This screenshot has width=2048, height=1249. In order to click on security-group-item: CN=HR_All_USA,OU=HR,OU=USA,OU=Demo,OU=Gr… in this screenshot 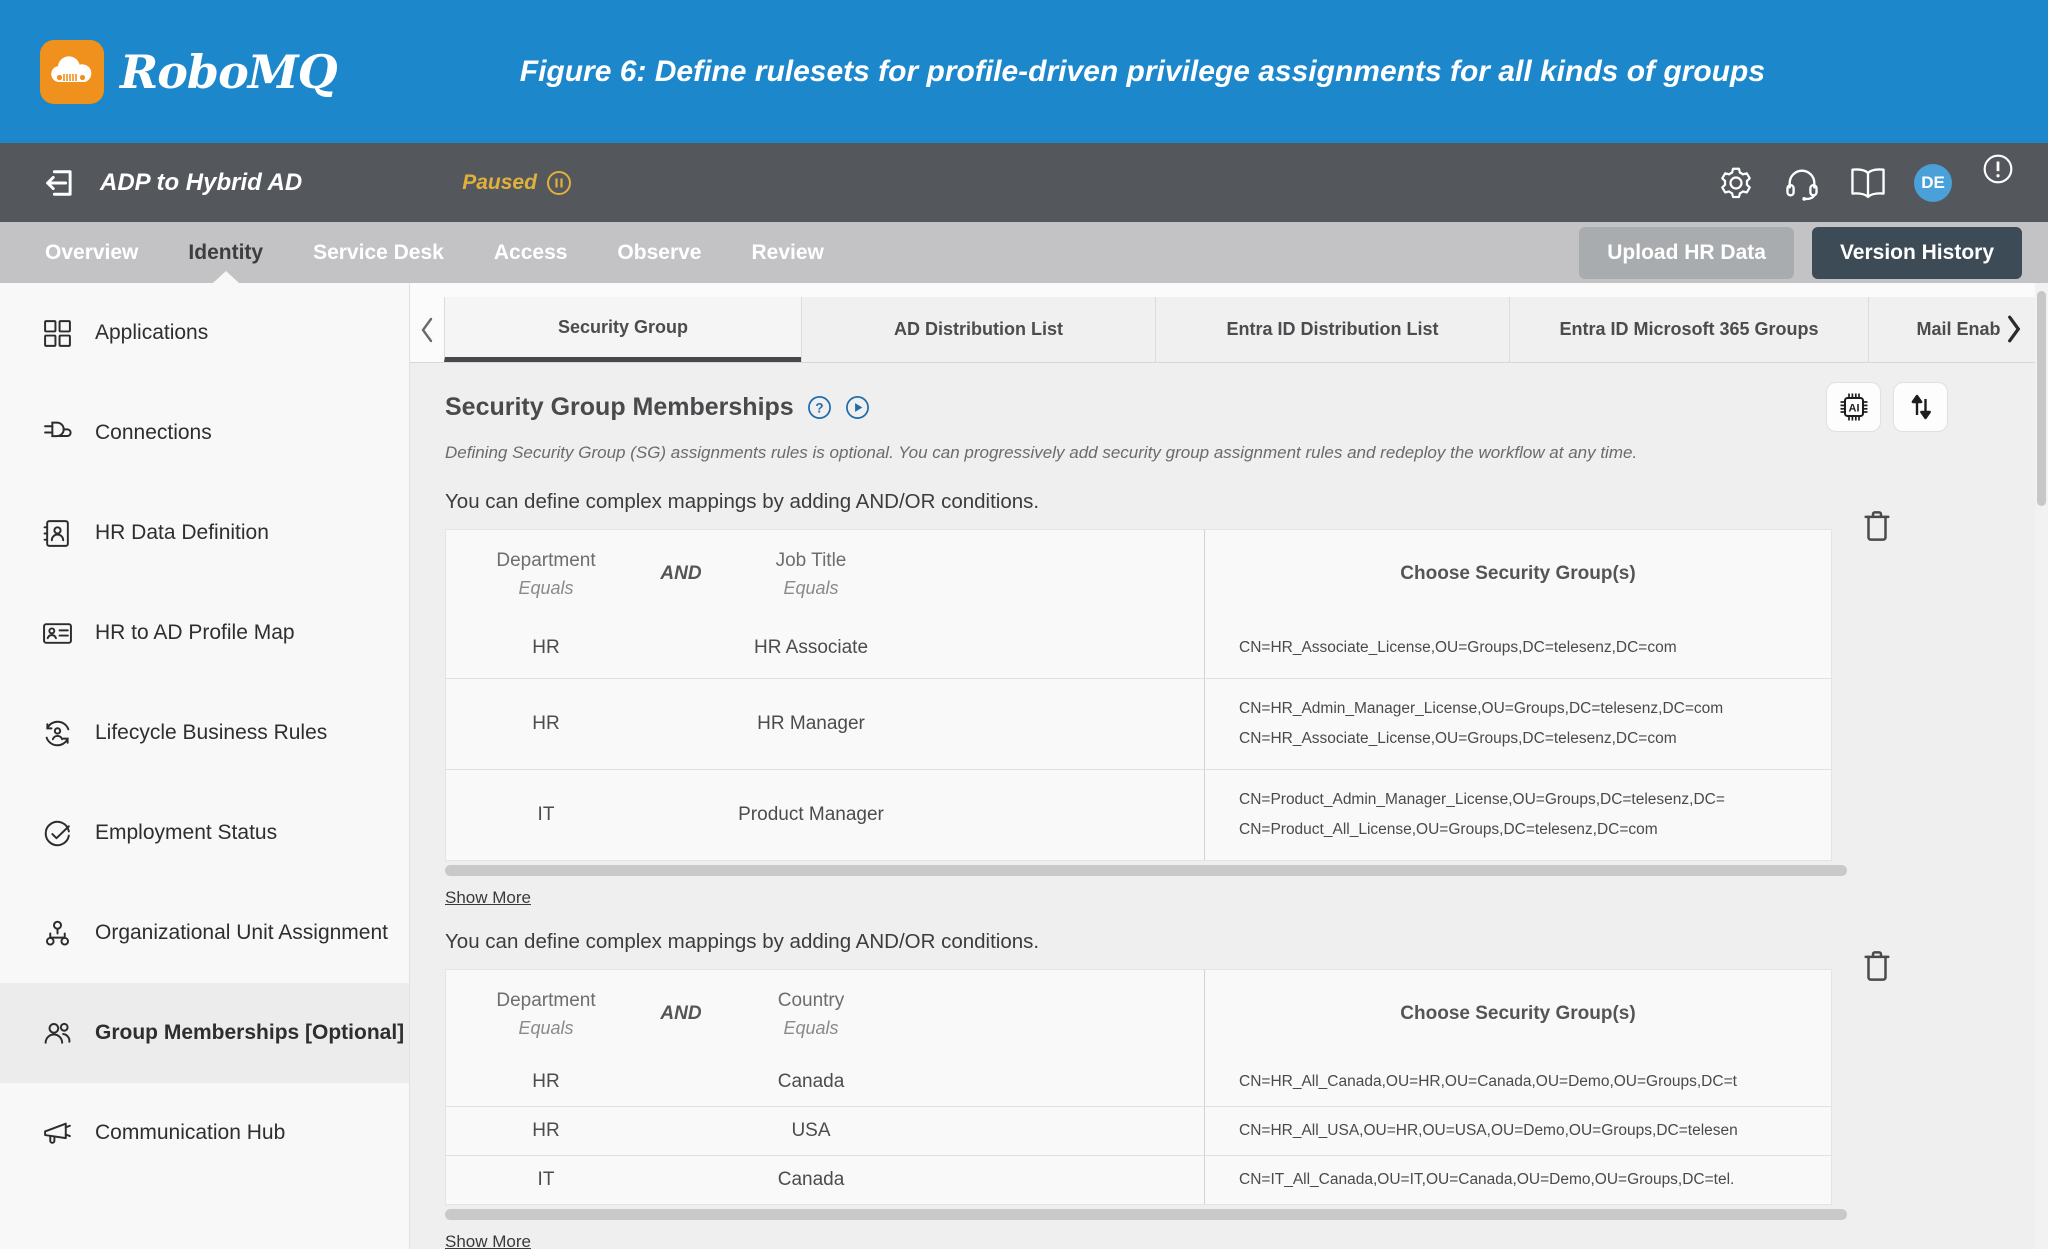, I will do `click(1530, 1131)`.